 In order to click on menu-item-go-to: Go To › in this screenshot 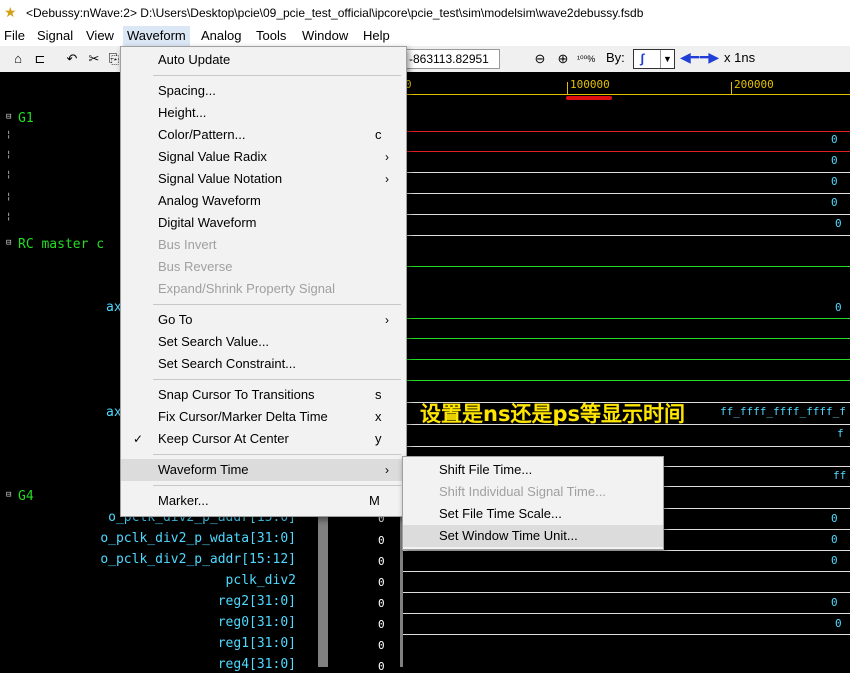, I will do `click(263, 320)`.